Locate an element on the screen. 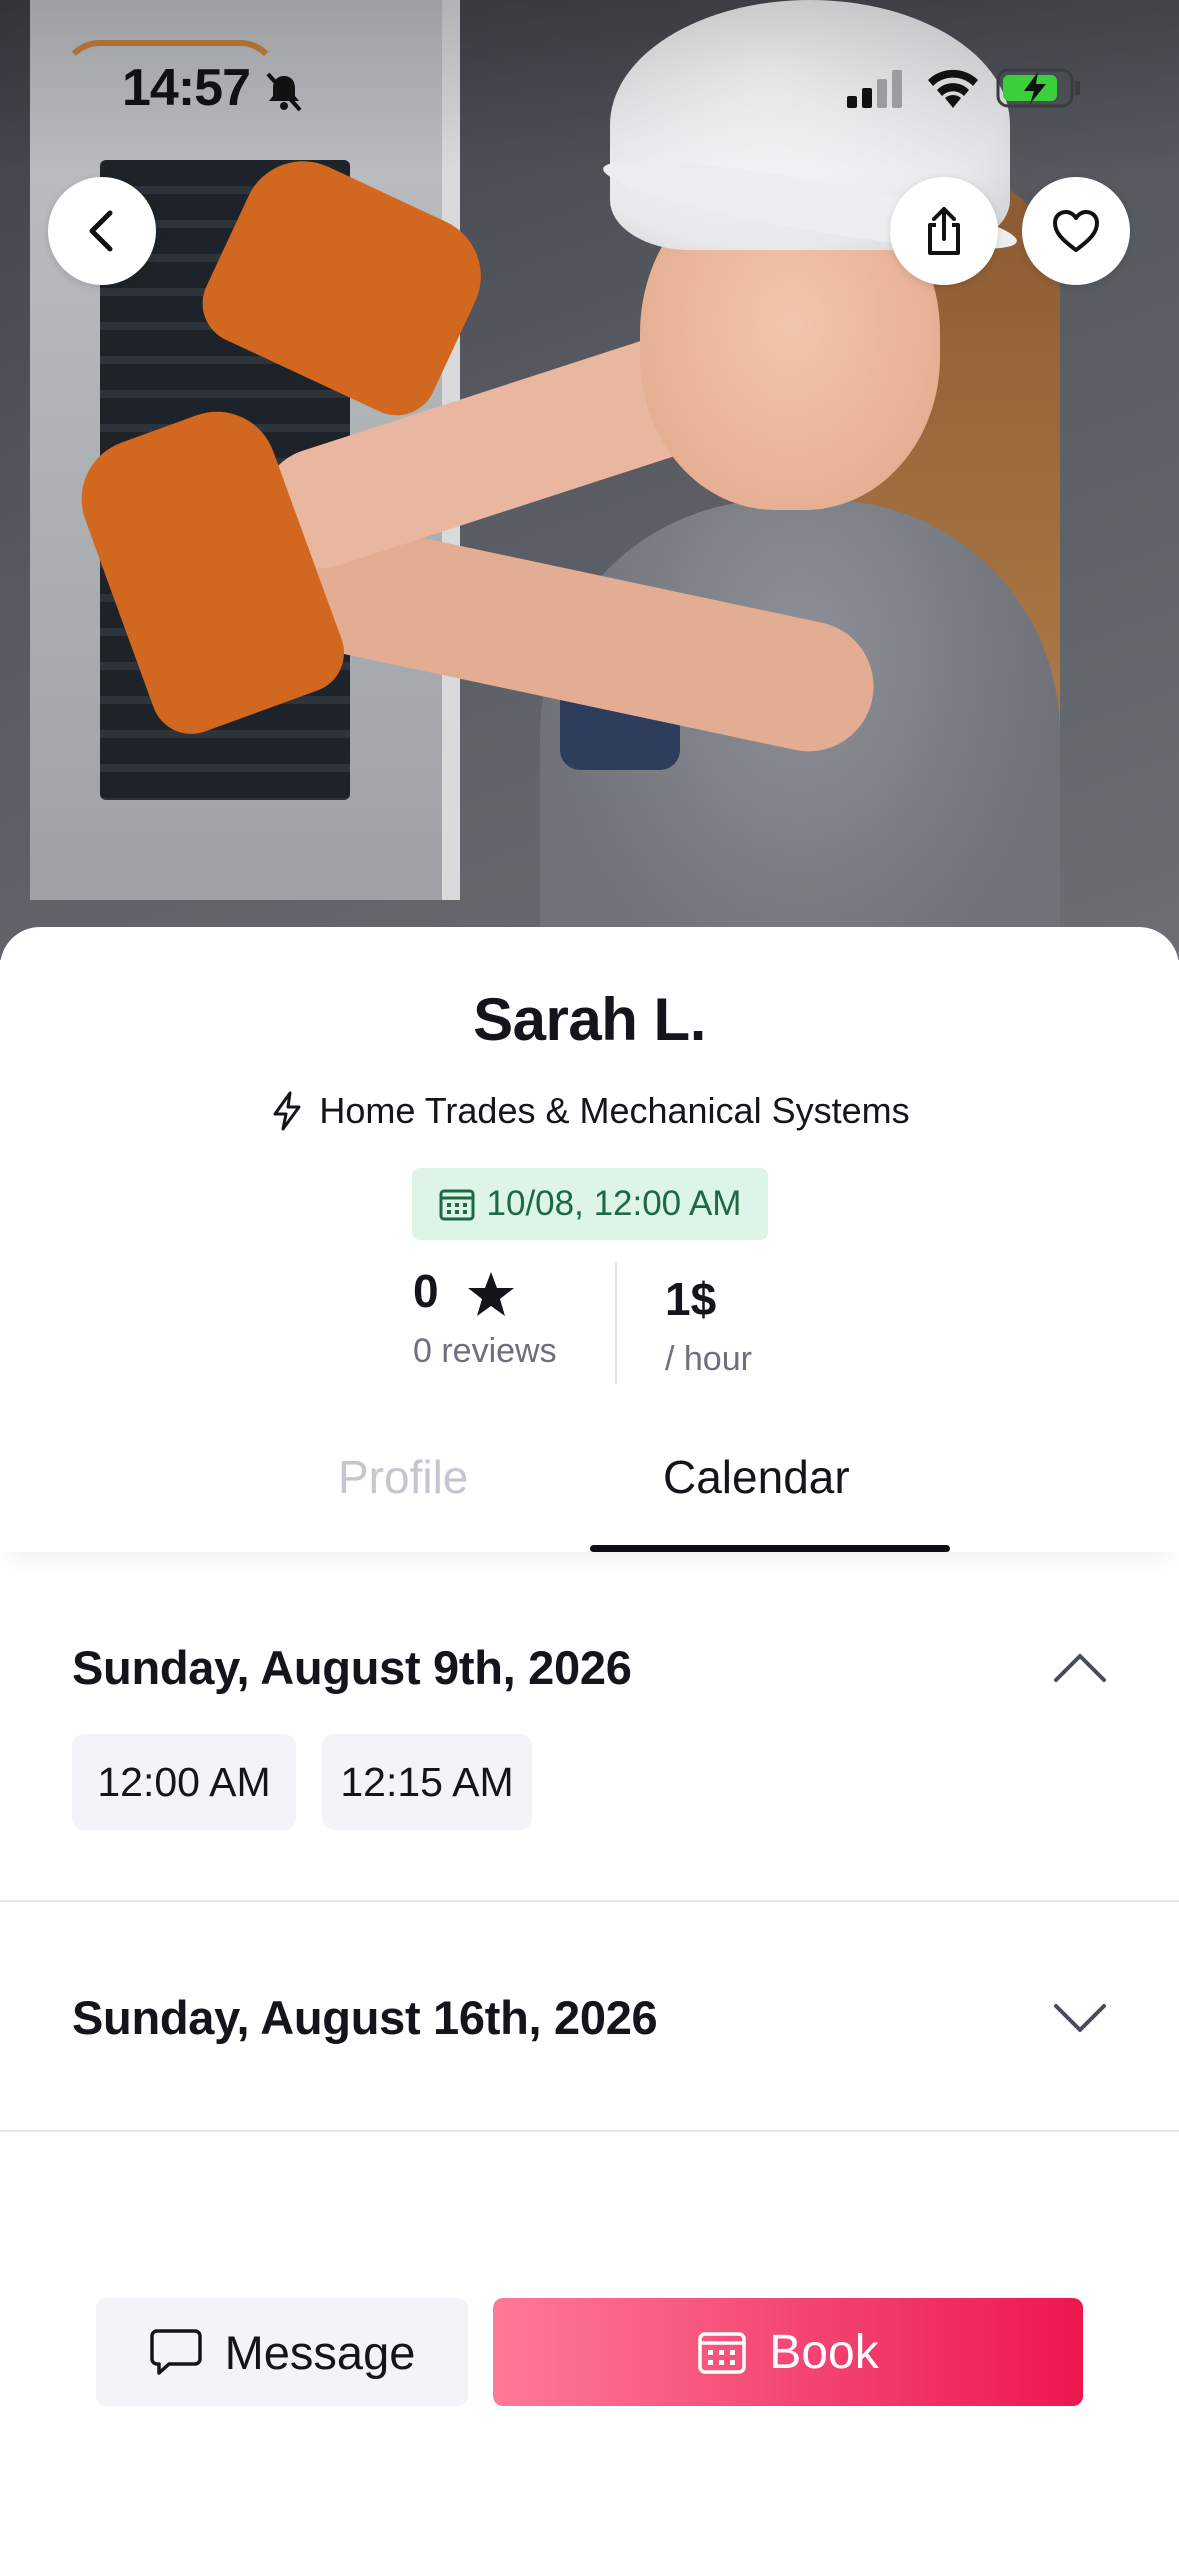  signal-icon is located at coordinates (874, 89).